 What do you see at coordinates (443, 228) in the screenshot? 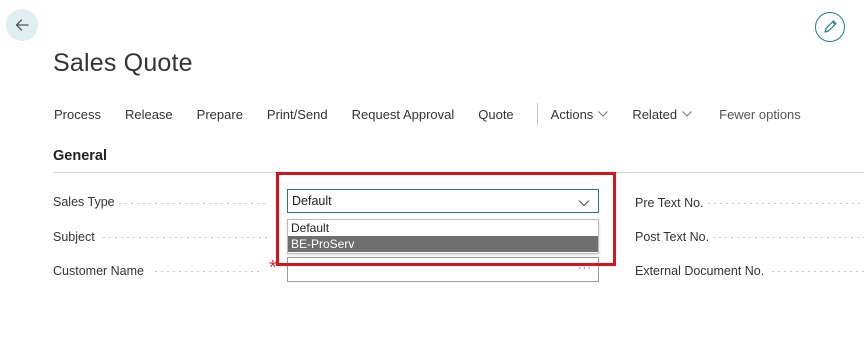
I see `dropdown-option-default: Default` at bounding box center [443, 228].